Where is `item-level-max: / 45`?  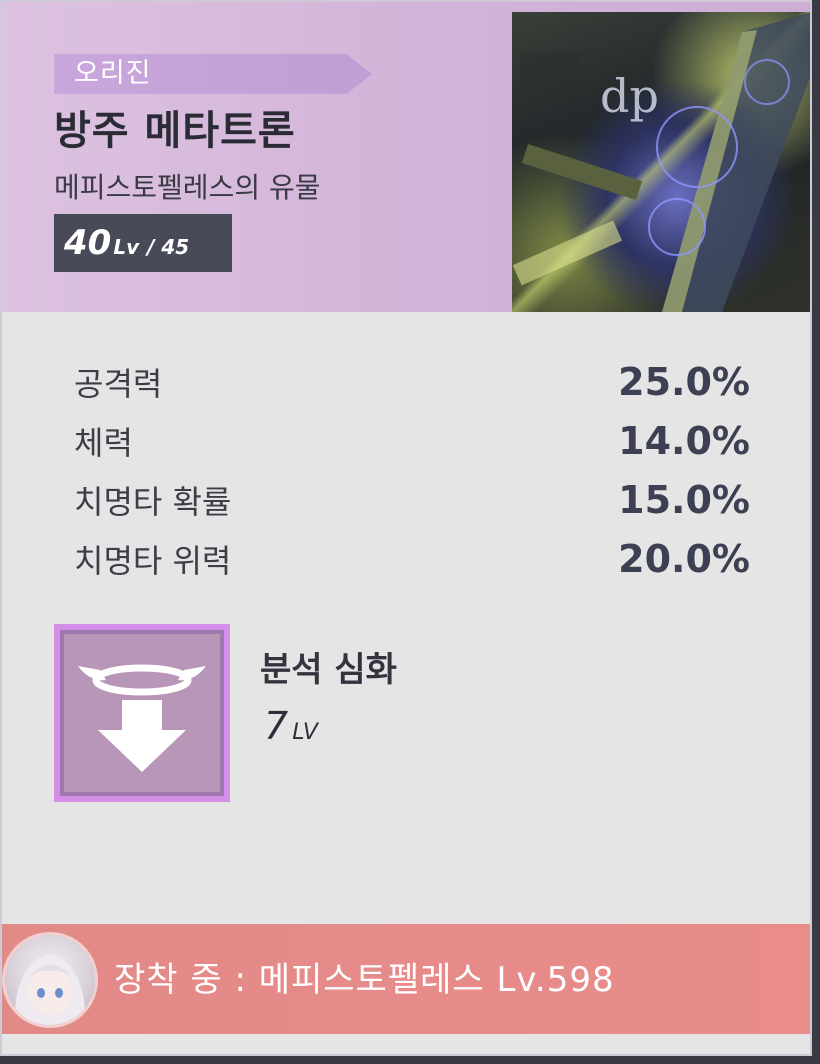 item-level-max: / 45 is located at coordinates (168, 247).